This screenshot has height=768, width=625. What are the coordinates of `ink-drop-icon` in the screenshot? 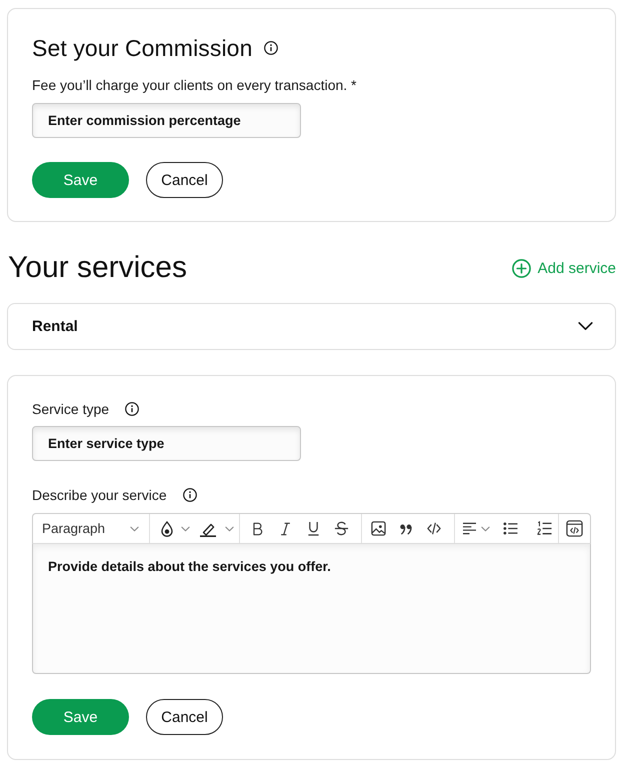 It's located at (167, 528).